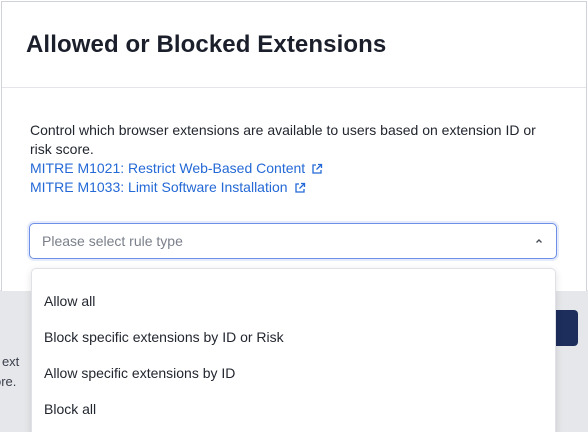 Image resolution: width=588 pixels, height=432 pixels. What do you see at coordinates (293, 337) in the screenshot?
I see `option-block-specific: Block specific extensions by ID or Risk` at bounding box center [293, 337].